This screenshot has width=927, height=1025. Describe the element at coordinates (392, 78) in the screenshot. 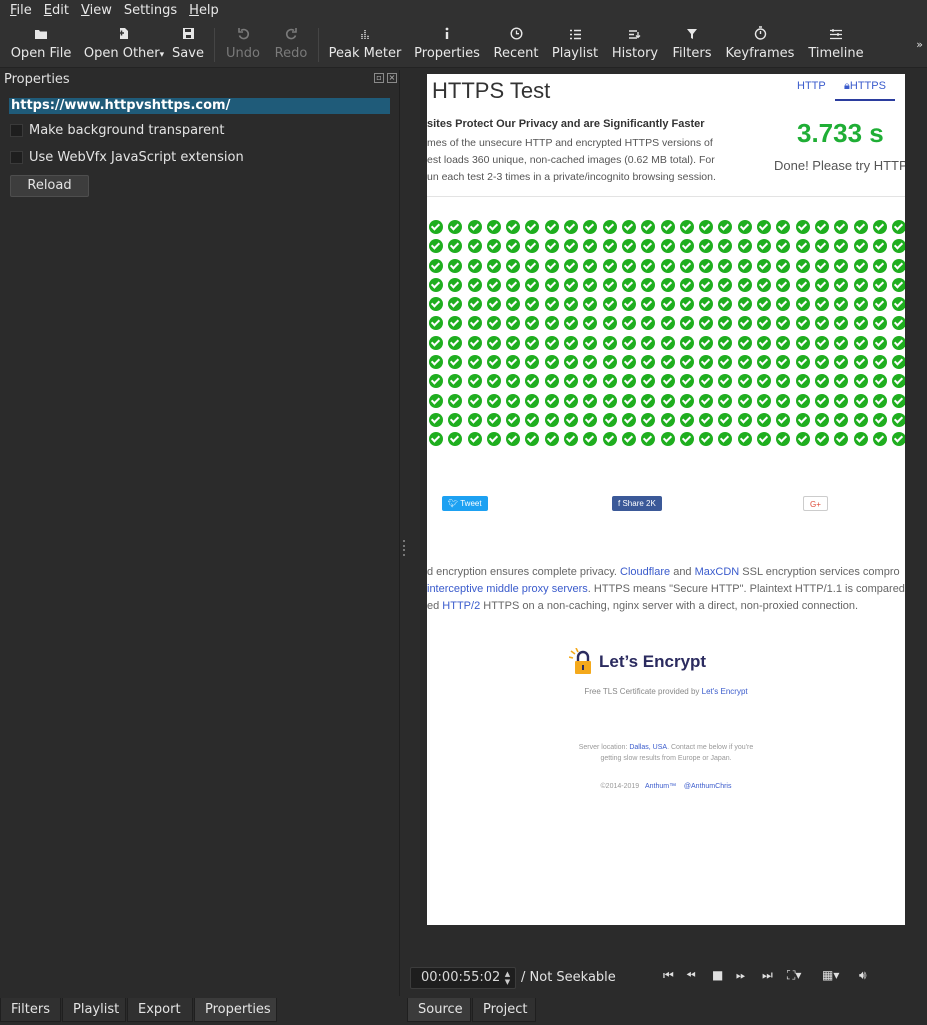

I see `close-icon: ×` at that location.